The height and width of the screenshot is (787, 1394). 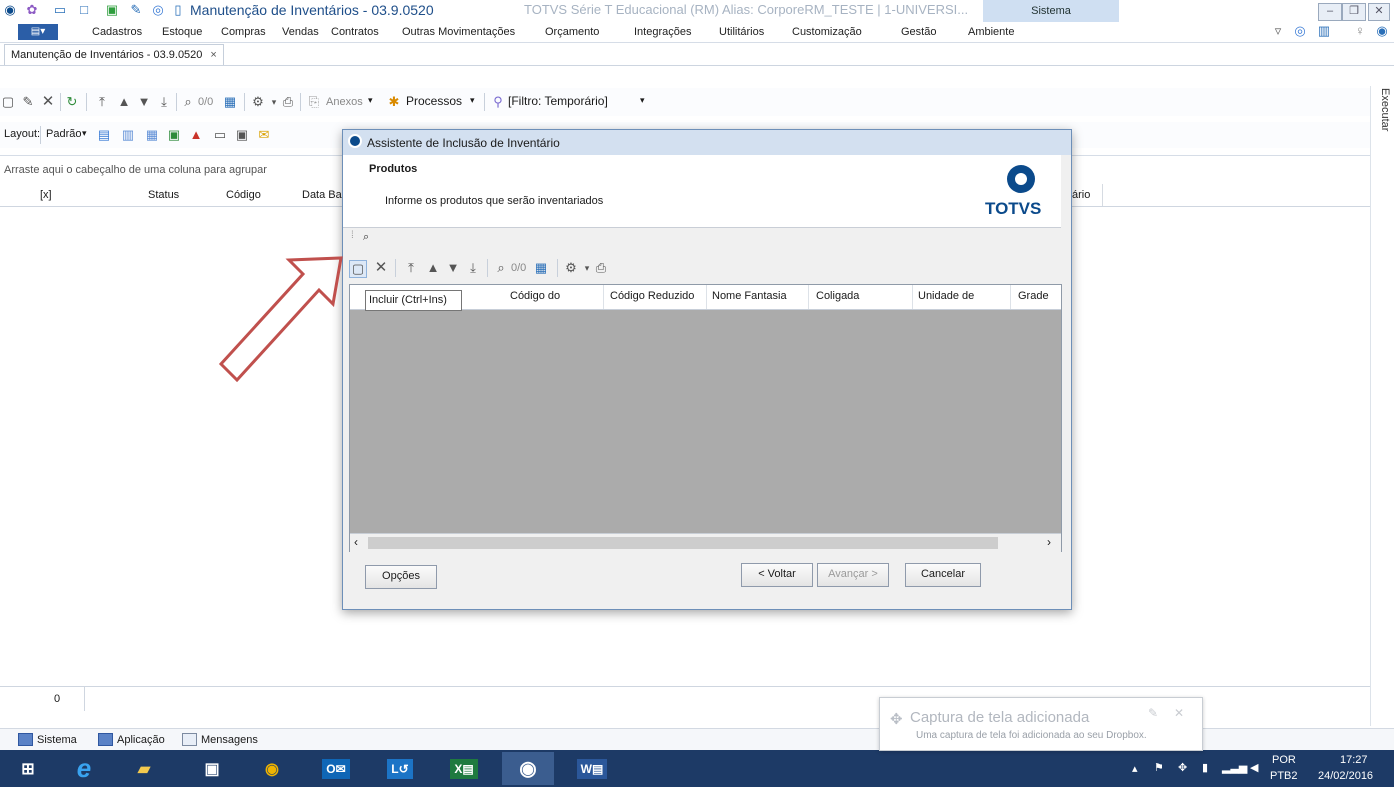 What do you see at coordinates (144, 768) in the screenshot?
I see `file-explorer-icon: ▰` at bounding box center [144, 768].